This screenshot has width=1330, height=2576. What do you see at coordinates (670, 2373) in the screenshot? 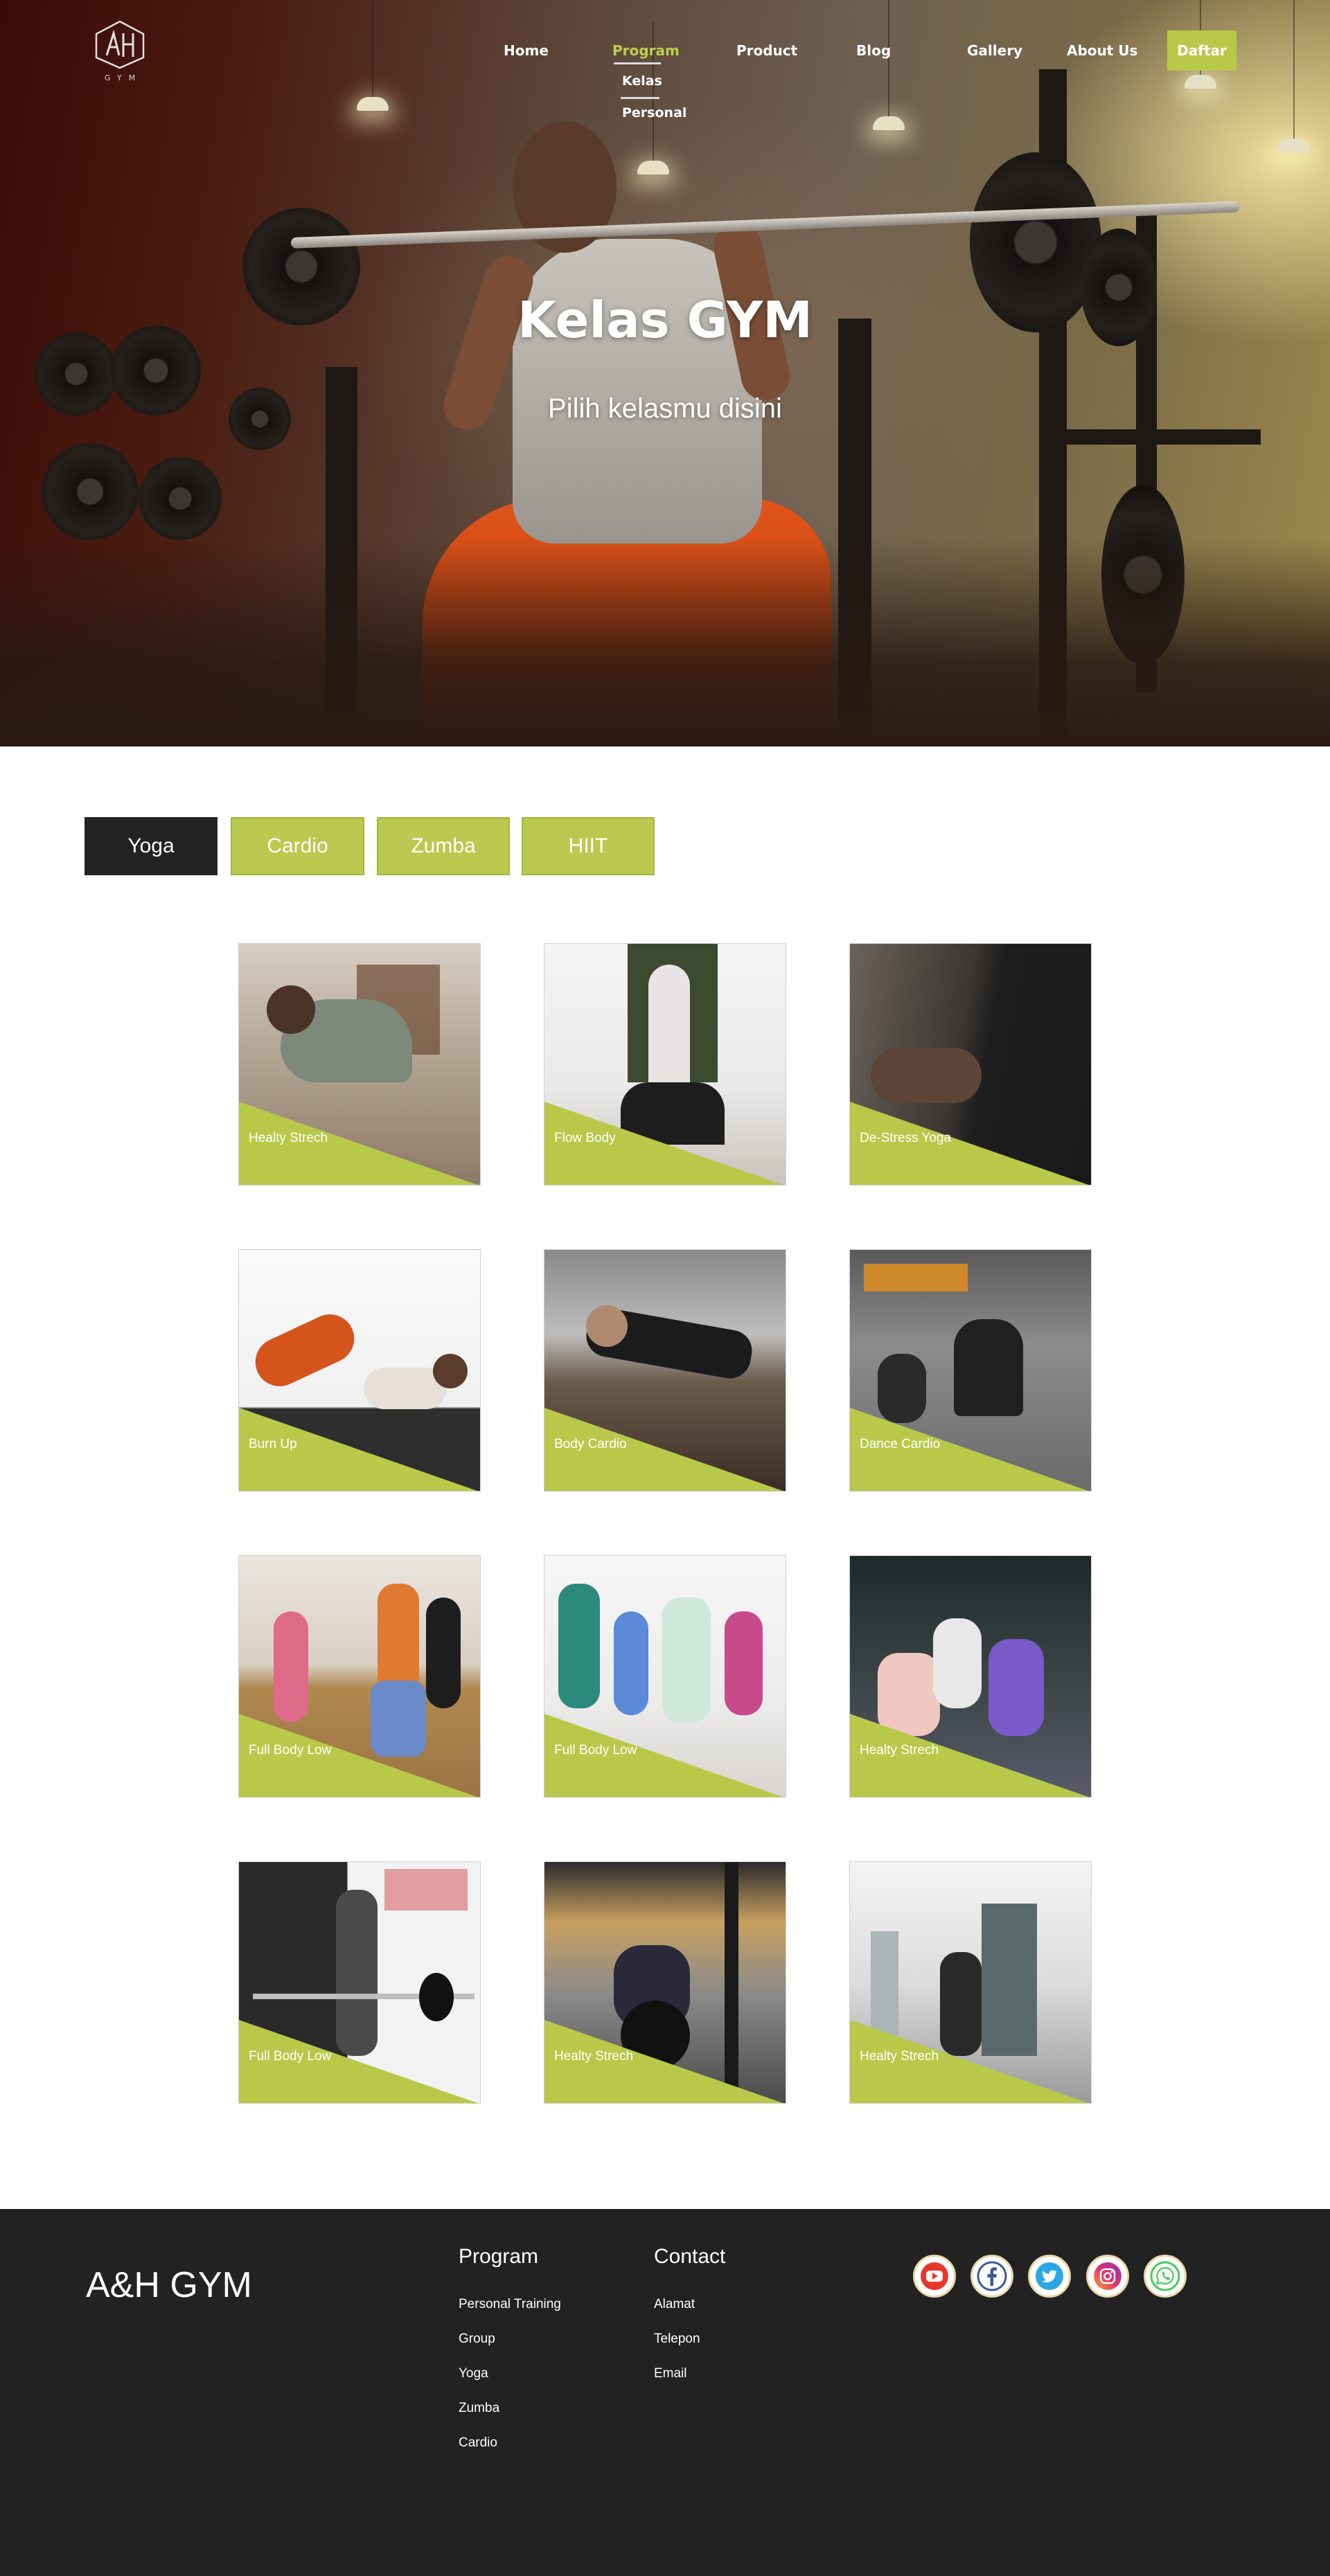
I see `footer-link-email: Email` at bounding box center [670, 2373].